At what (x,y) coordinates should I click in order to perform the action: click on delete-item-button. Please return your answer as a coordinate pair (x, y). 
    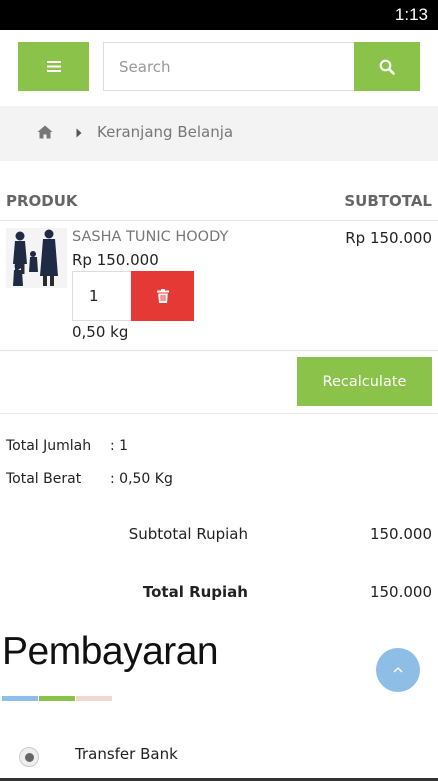
    Looking at the image, I should click on (162, 296).